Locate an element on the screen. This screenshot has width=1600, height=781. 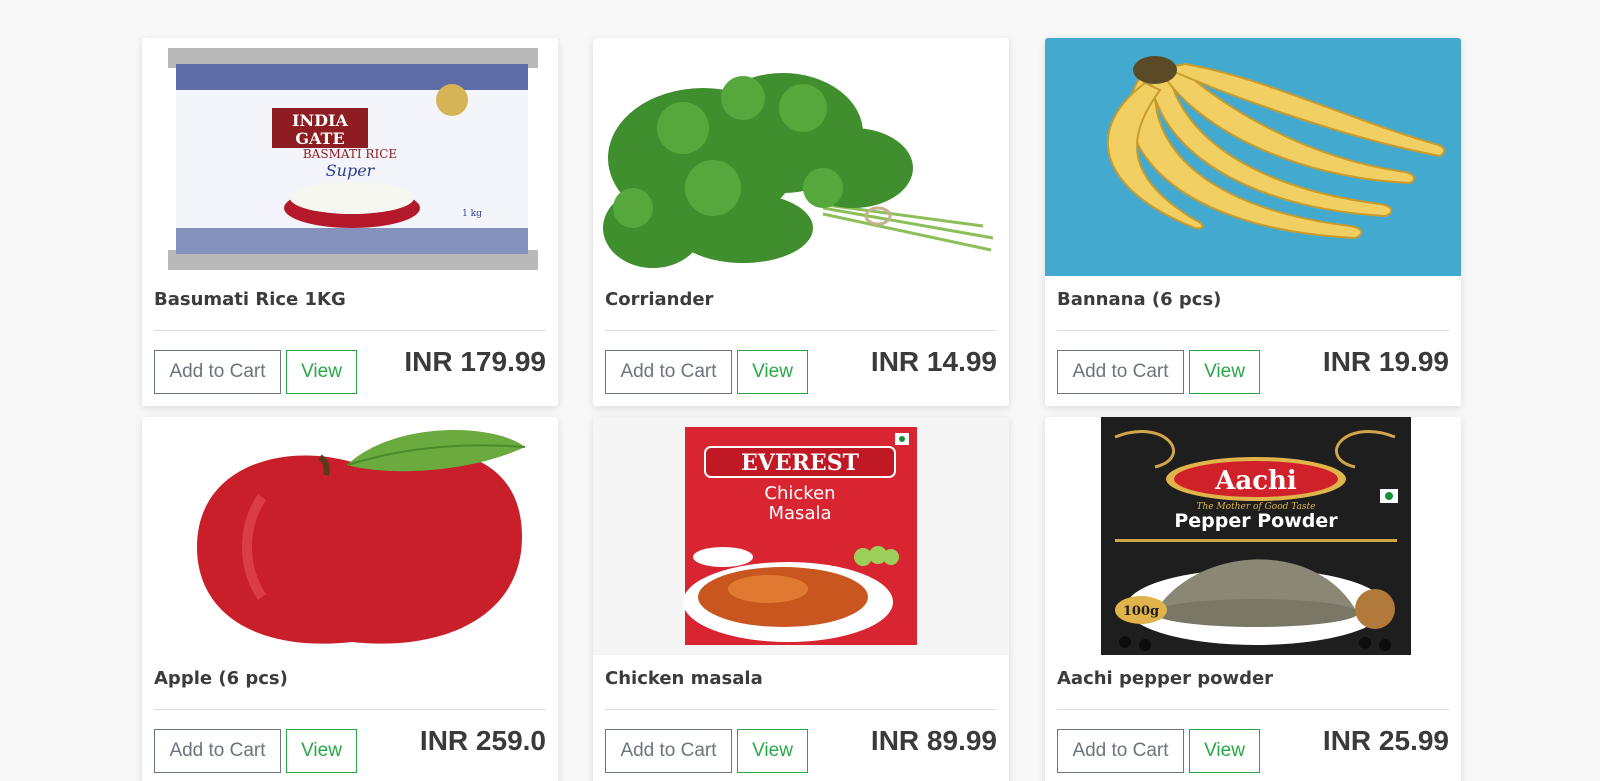
product-image-coriander is located at coordinates (801, 157).